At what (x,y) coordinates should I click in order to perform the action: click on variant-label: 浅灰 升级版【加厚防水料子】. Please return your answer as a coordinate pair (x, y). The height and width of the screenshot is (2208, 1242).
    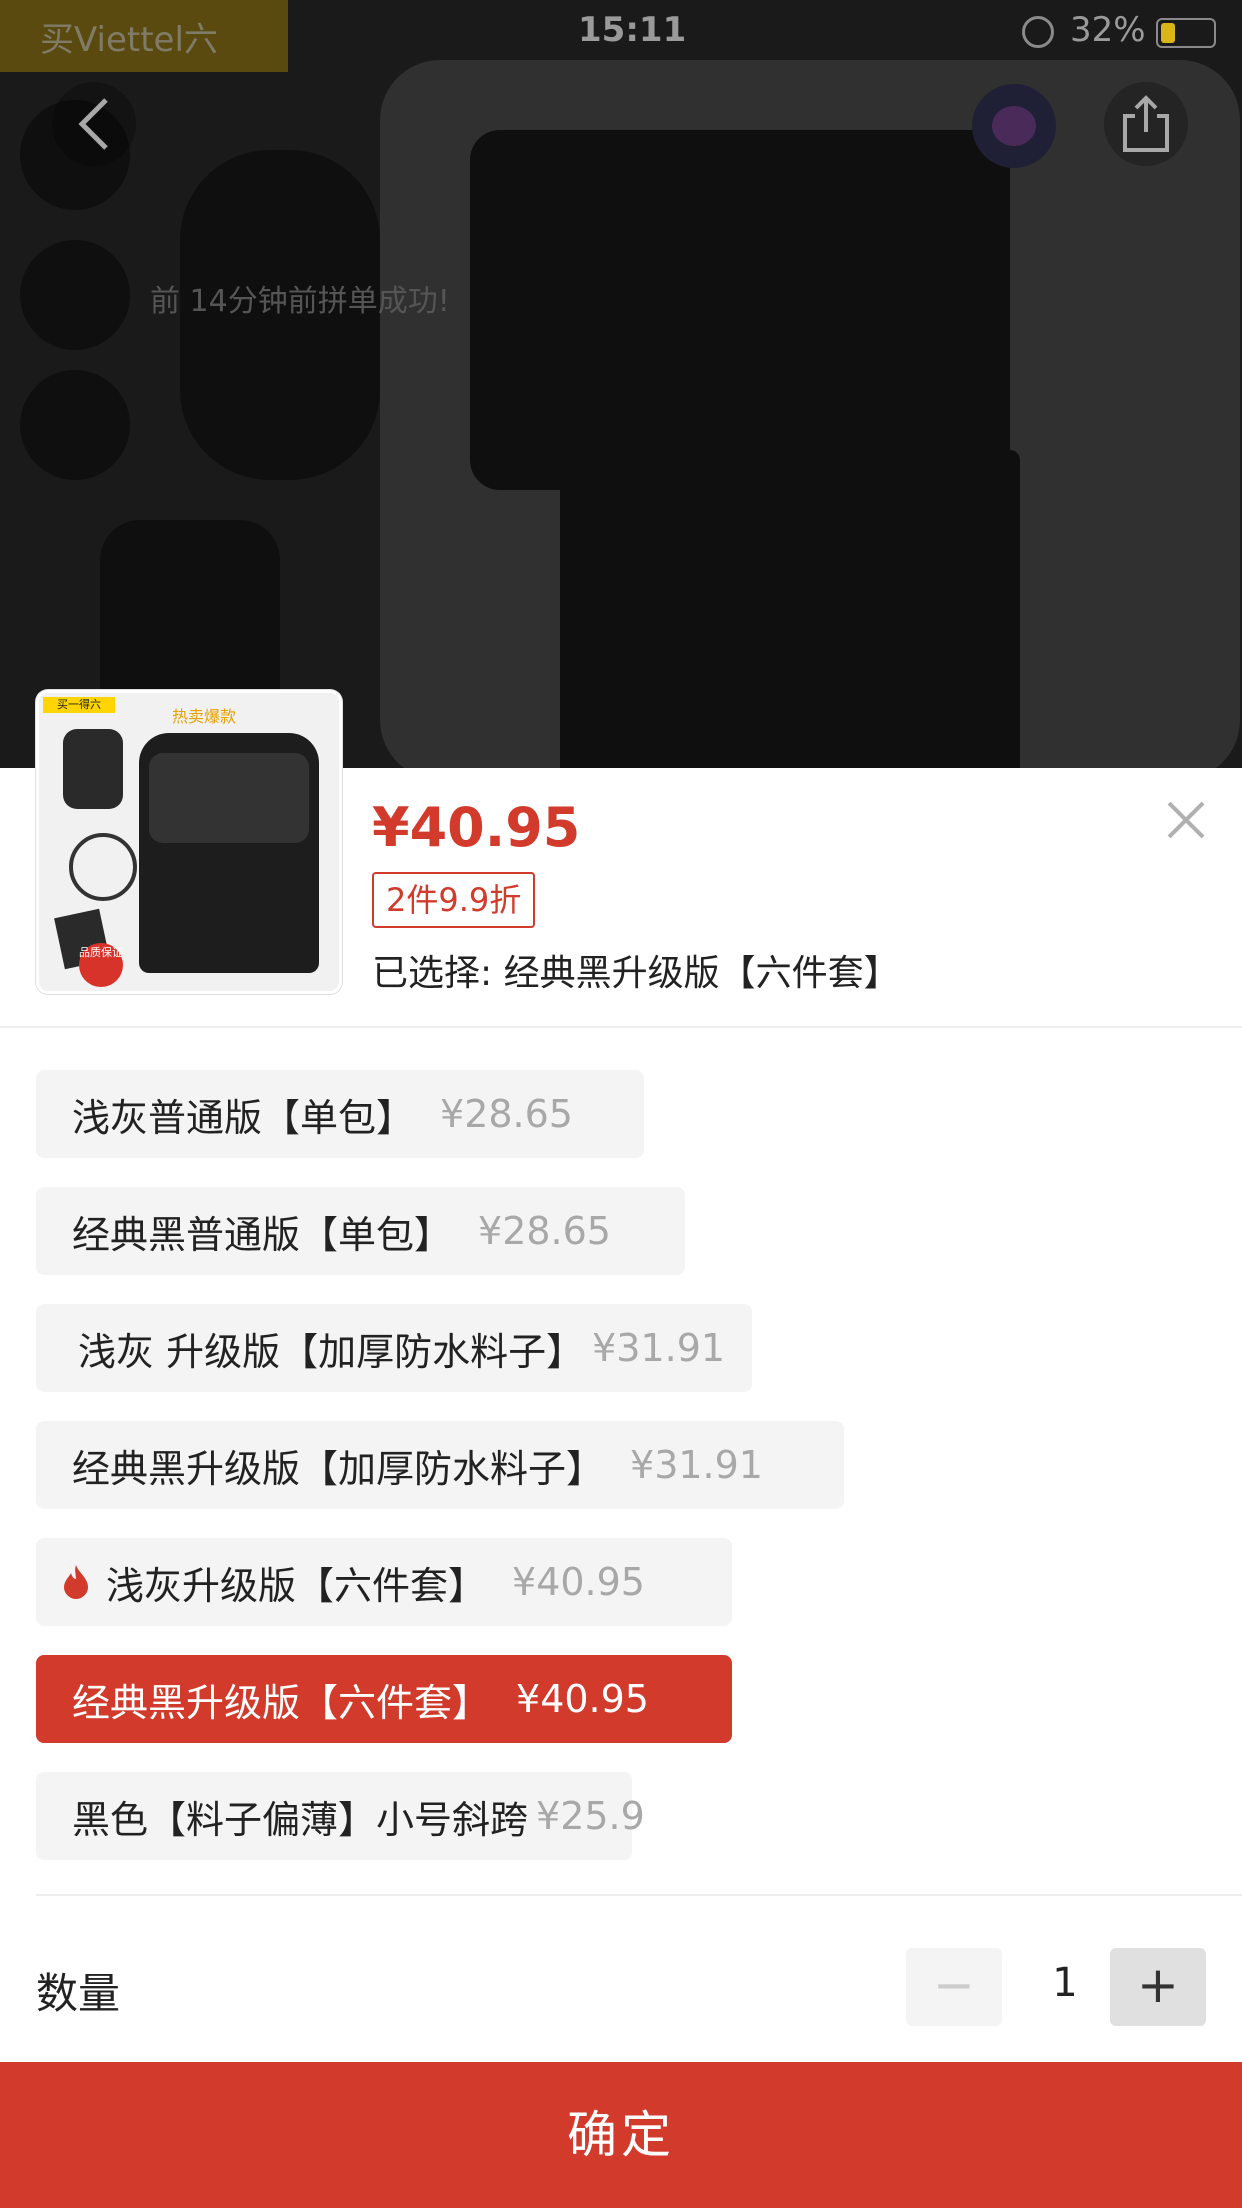
    Looking at the image, I should click on (331, 1351).